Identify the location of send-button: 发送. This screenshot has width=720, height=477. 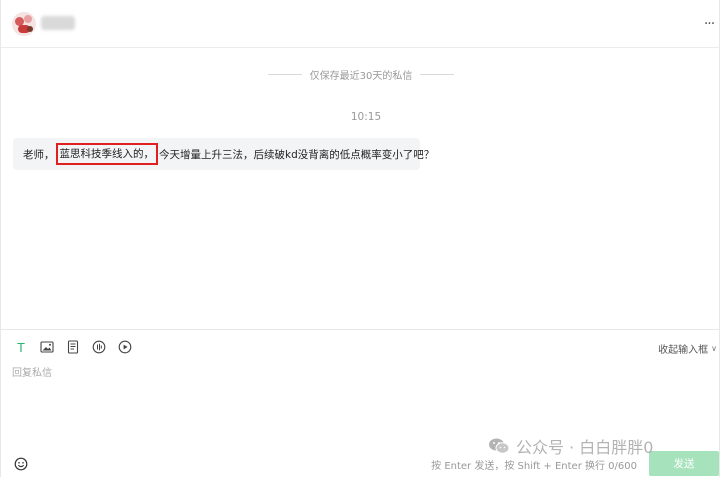
(684, 463).